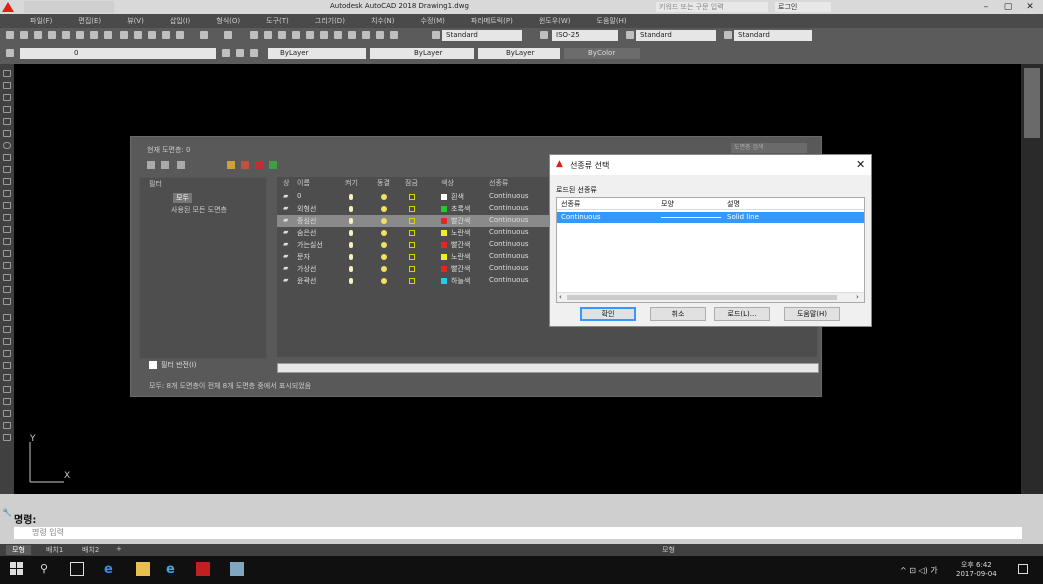 The height and width of the screenshot is (584, 1043). Describe the element at coordinates (7, 437) in the screenshot. I see `extend-icon` at that location.